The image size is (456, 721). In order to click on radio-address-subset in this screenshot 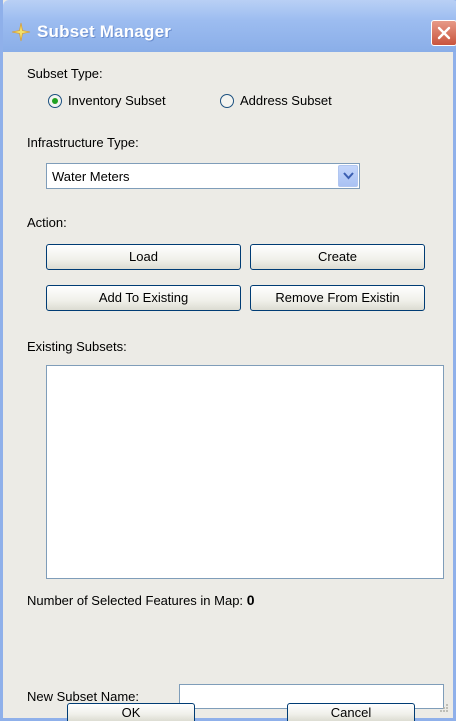, I will do `click(227, 101)`.